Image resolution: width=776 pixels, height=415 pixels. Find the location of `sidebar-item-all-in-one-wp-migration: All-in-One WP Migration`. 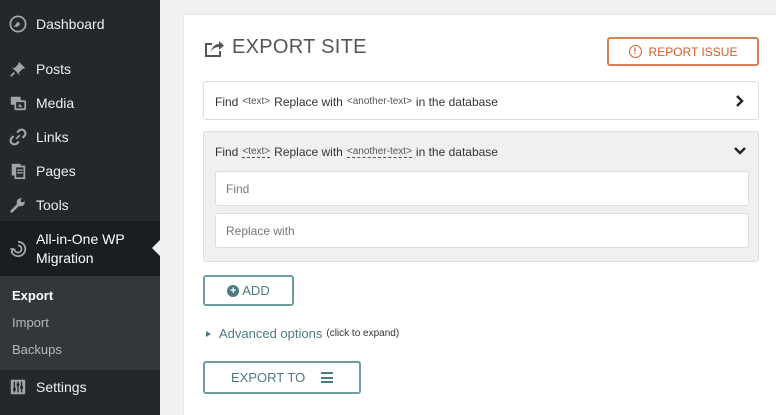

sidebar-item-all-in-one-wp-migration: All-in-One WP Migration is located at coordinates (80, 248).